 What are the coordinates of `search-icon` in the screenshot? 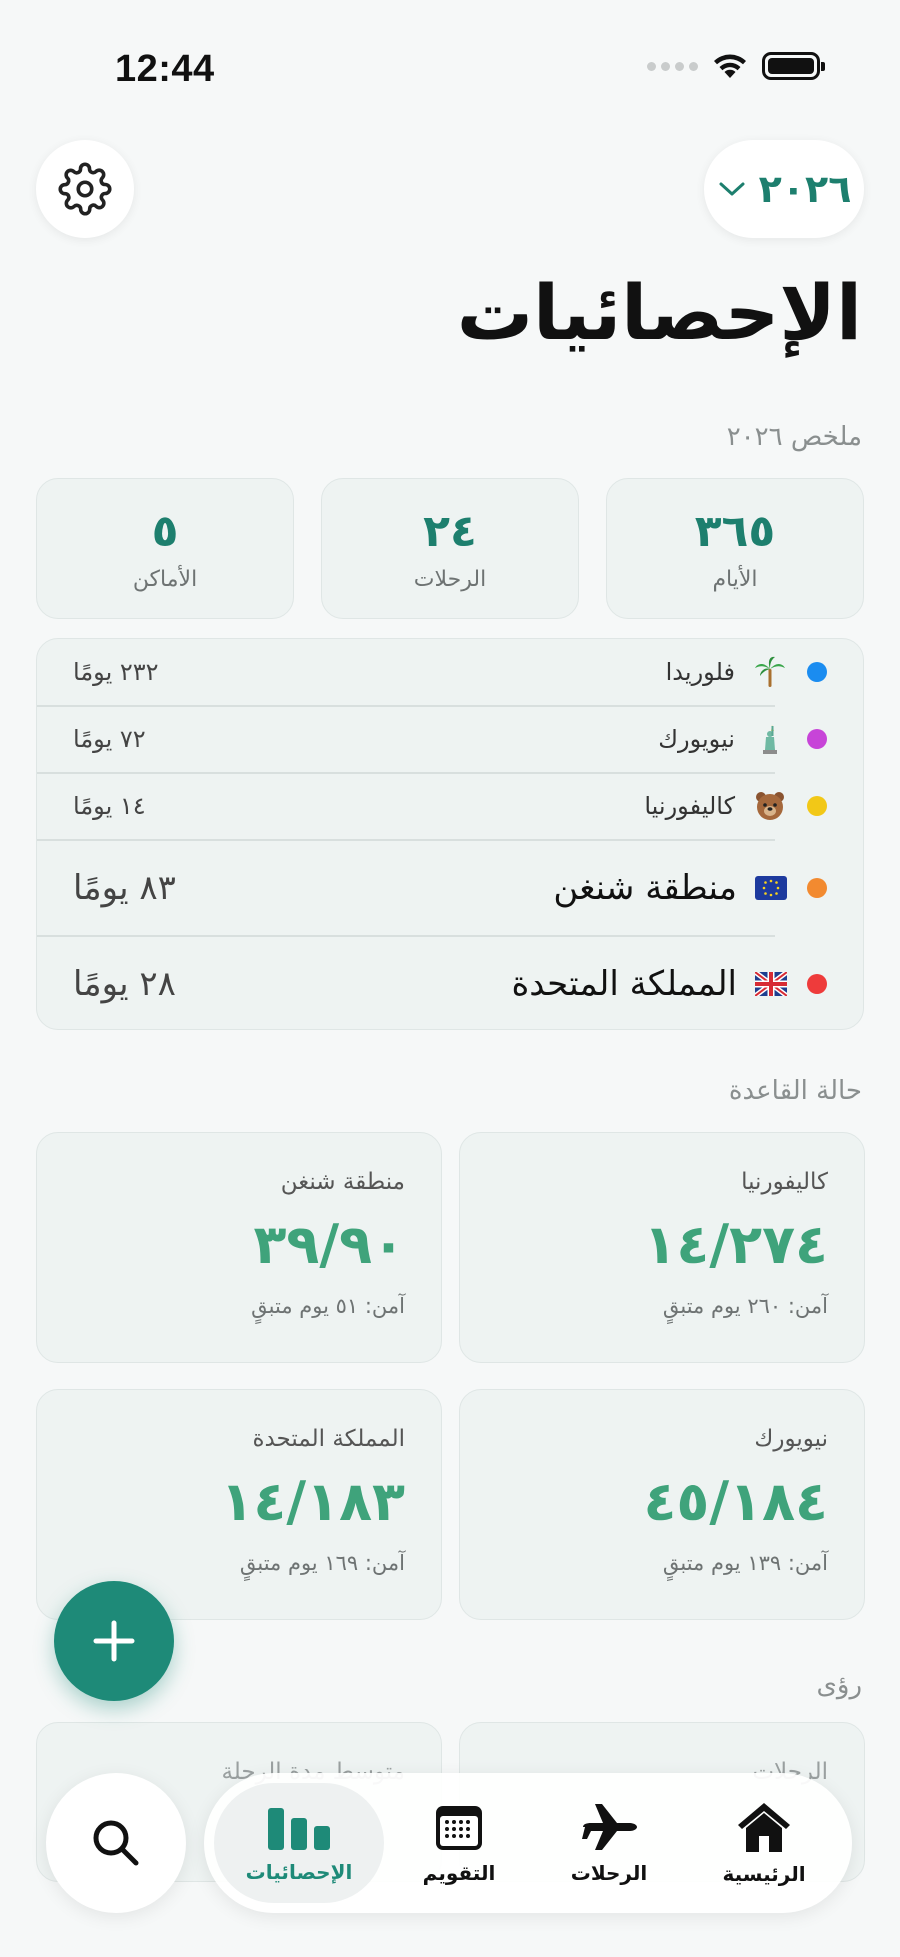 It's located at (116, 1843).